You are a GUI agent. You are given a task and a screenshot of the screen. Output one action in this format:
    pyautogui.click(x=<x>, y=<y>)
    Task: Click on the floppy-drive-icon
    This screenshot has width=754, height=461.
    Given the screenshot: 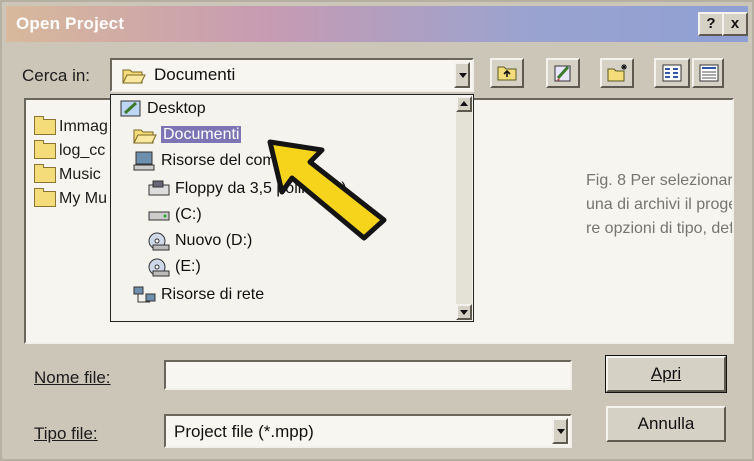 What is the action you would take?
    pyautogui.click(x=159, y=189)
    